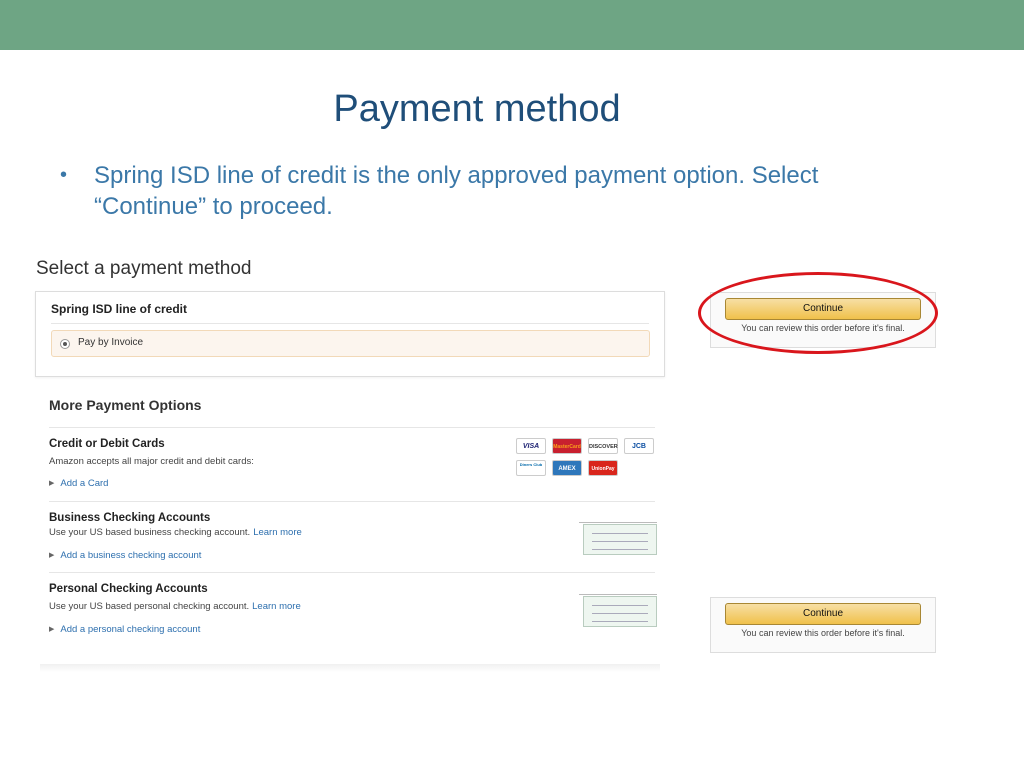  I want to click on line-of-credit-title: Spring ISD line of credit, so click(119, 309).